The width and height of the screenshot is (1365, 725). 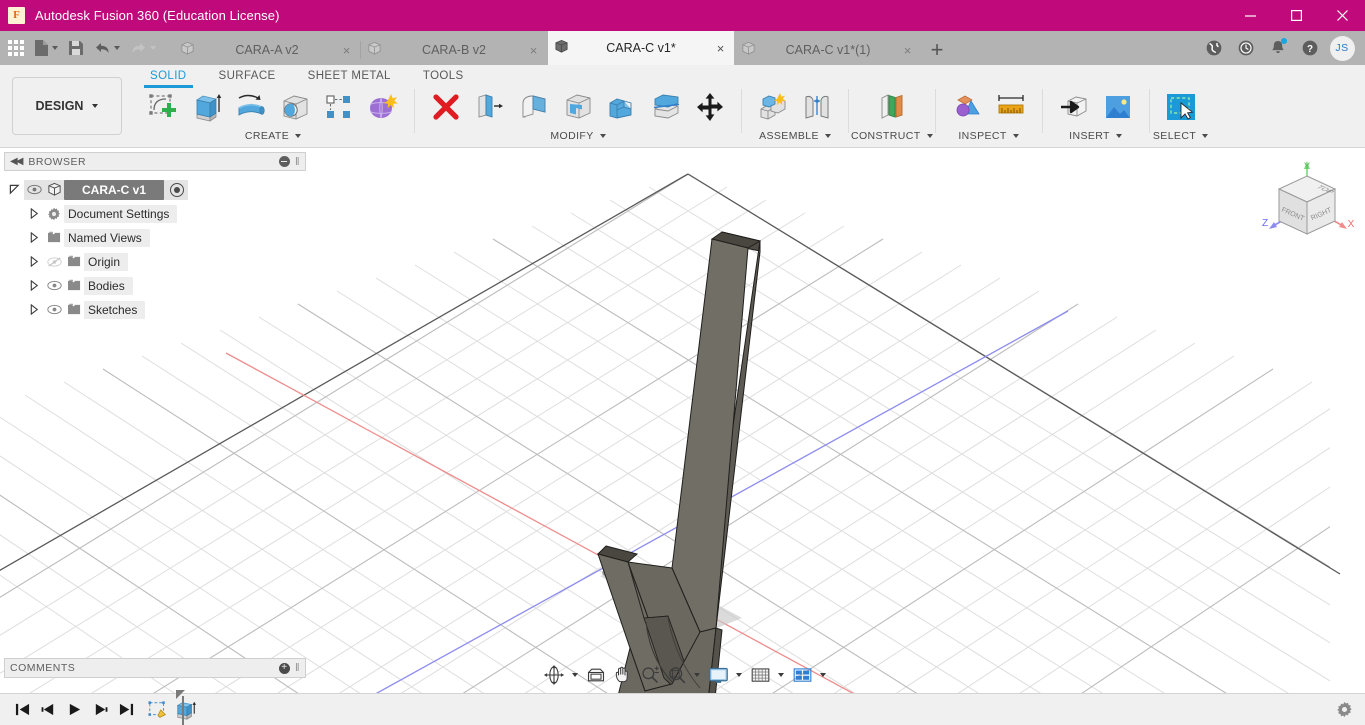 What do you see at coordinates (100, 710) in the screenshot?
I see `timeline-next-icon` at bounding box center [100, 710].